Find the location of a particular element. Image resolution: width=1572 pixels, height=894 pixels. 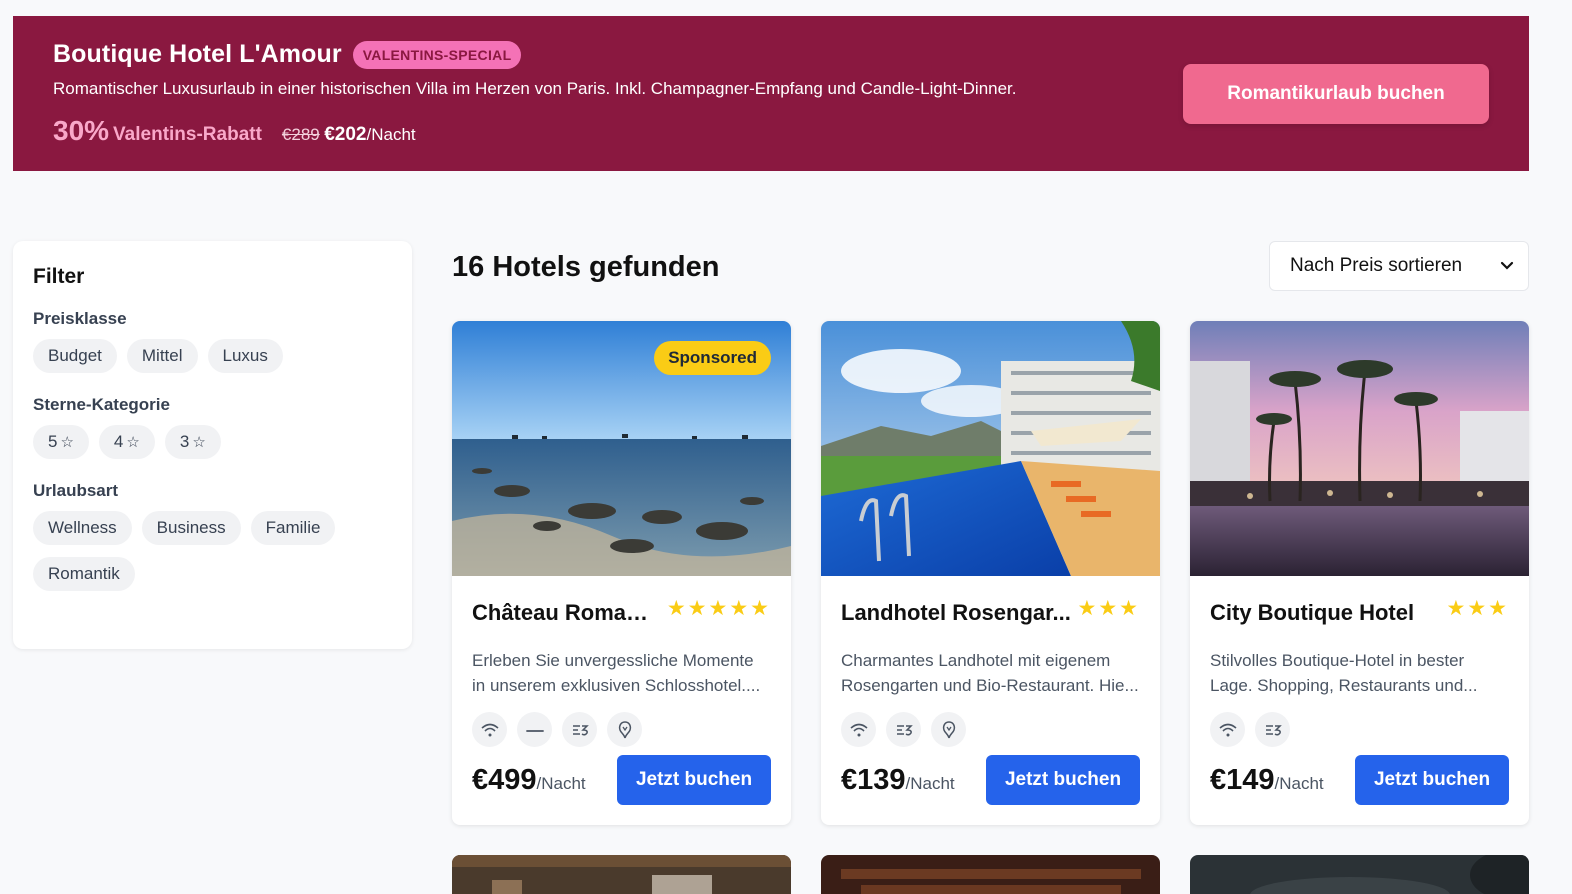

promo-prices: €289 €202/Nacht is located at coordinates (349, 135).